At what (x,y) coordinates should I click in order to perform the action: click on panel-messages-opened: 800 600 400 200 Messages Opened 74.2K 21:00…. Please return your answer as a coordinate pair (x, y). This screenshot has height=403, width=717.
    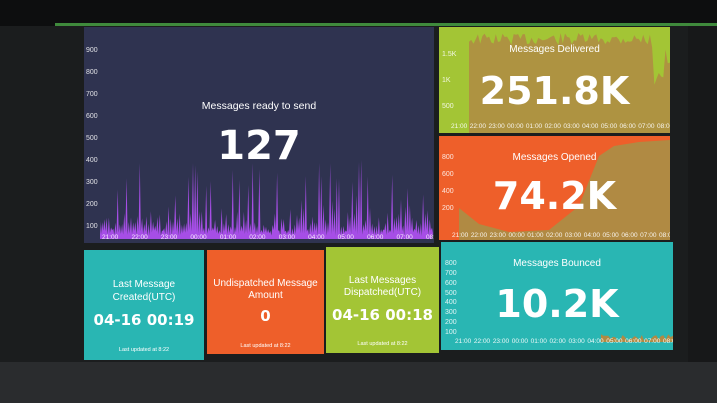
    Looking at the image, I should click on (554, 188).